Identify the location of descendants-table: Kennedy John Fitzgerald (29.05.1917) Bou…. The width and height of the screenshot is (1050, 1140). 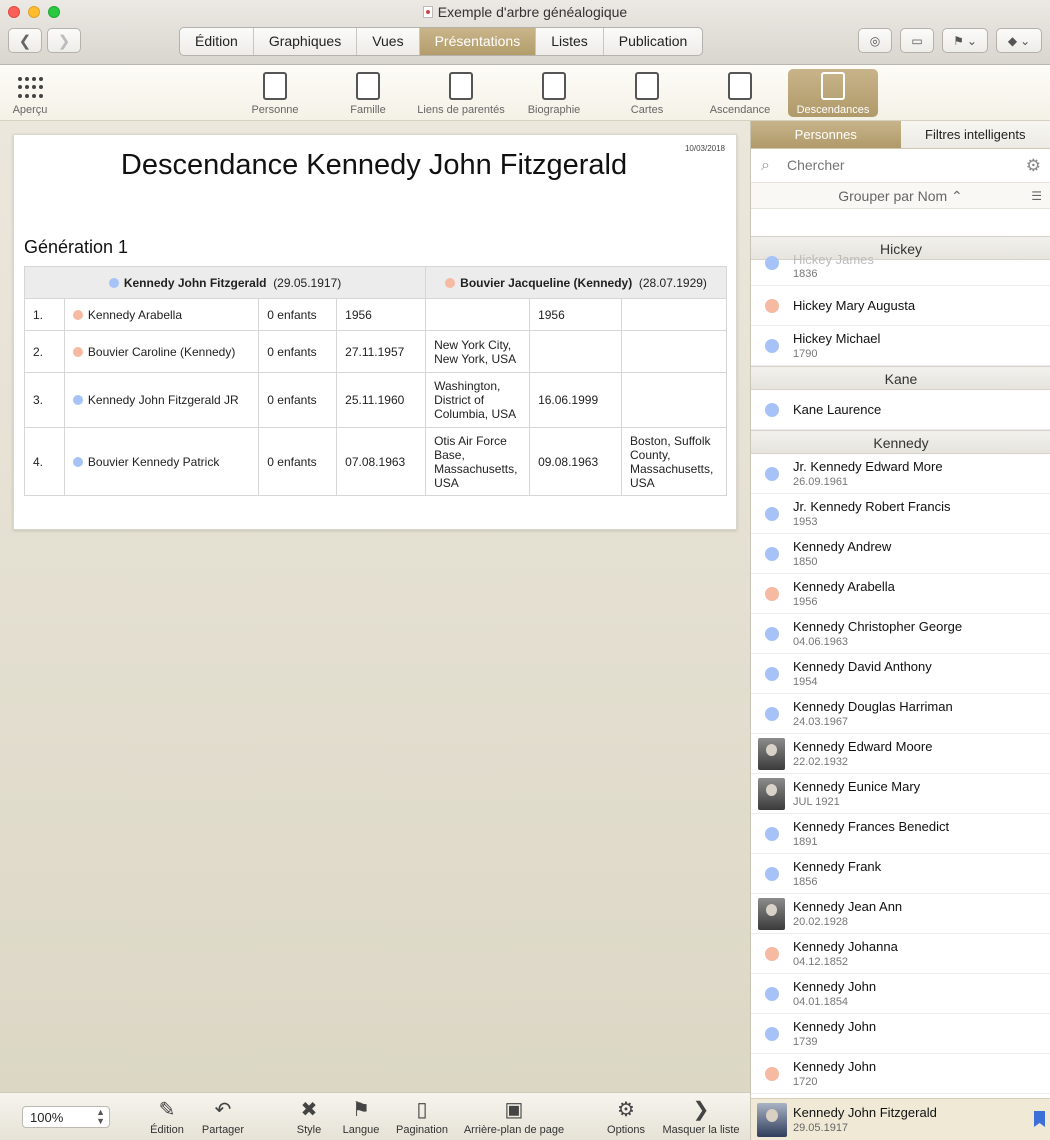
(375, 381).